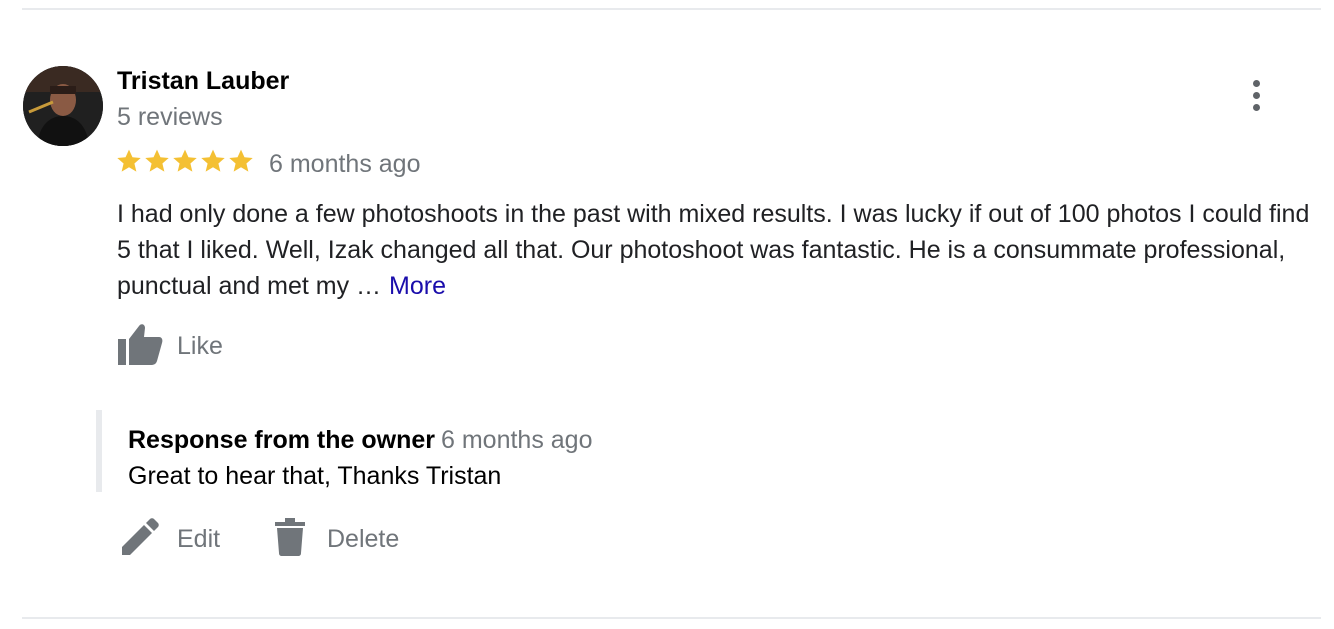 The image size is (1334, 629). Describe the element at coordinates (417, 286) in the screenshot. I see `more-link: More` at that location.